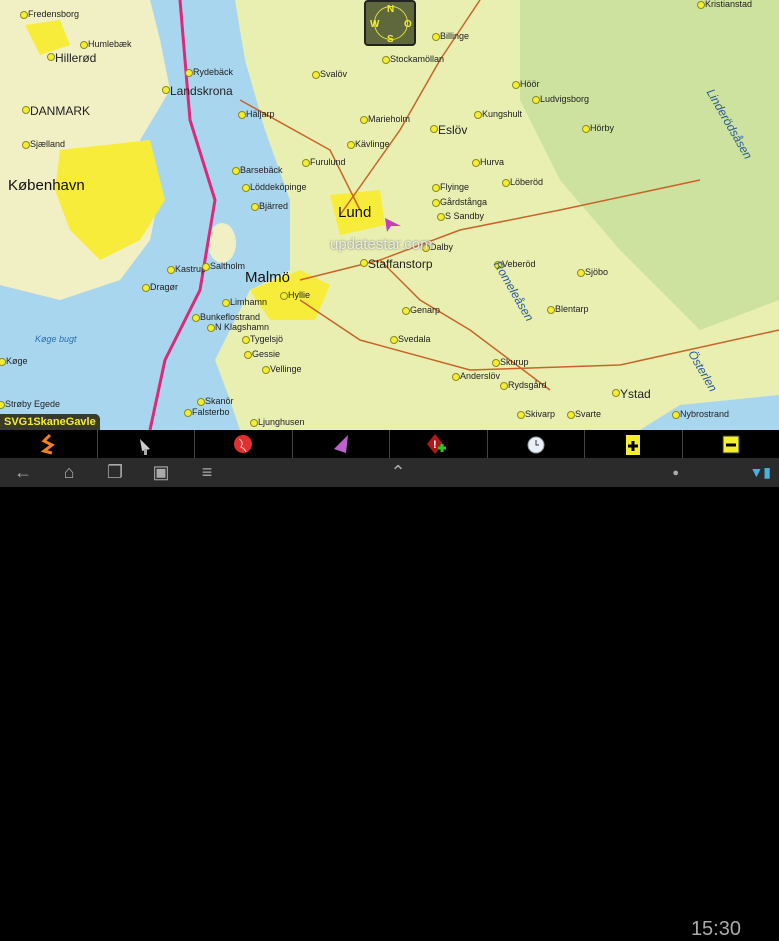 This screenshot has height=941, width=779. Describe the element at coordinates (527, 385) in the screenshot. I see `place-label: Rydsgård` at that location.